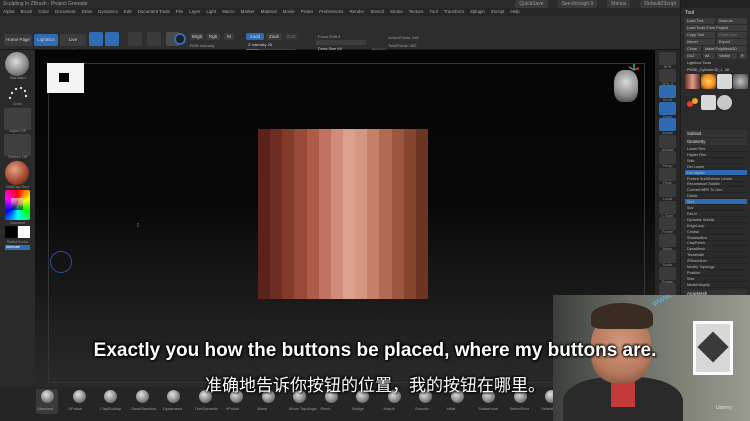 The height and width of the screenshot is (421, 750). I want to click on menu-picker: Picker, so click(307, 12).